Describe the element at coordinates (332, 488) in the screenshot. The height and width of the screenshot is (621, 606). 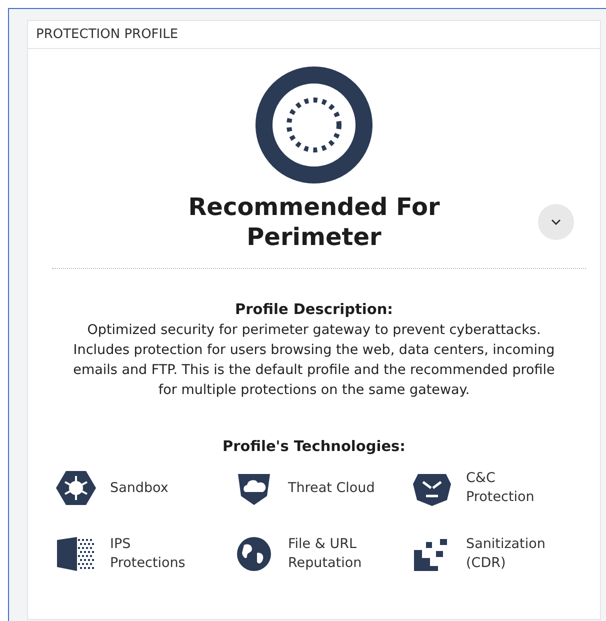
I see `technology-label: Threat Cloud` at that location.